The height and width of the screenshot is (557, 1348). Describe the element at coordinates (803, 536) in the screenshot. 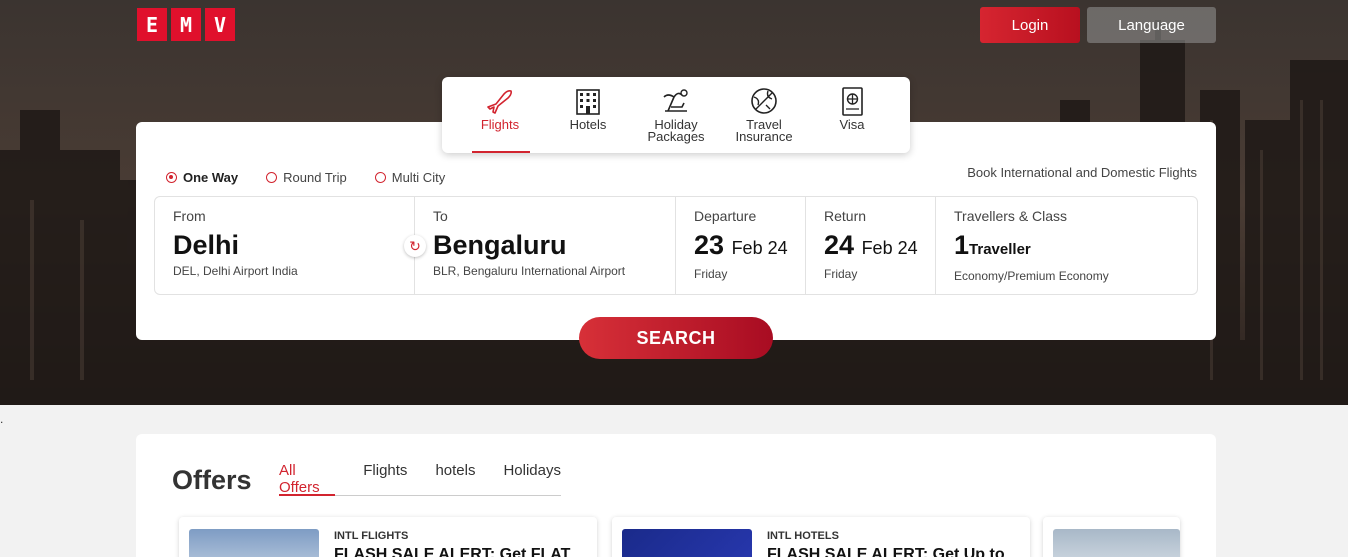

I see `offer-category: INTL HOTELS` at that location.